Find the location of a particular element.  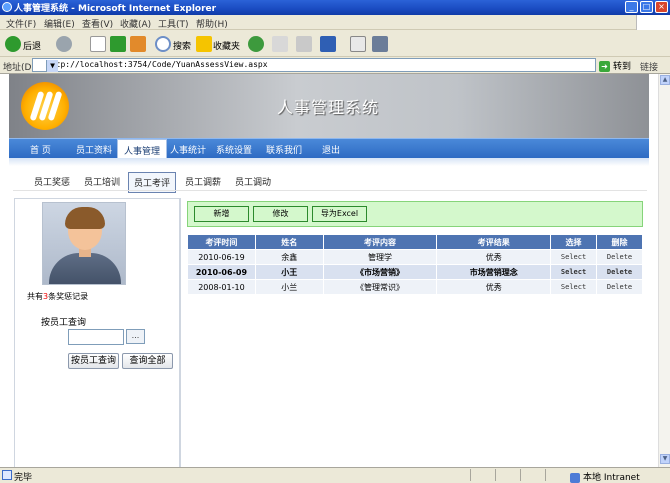

refresh-icon is located at coordinates (118, 44).